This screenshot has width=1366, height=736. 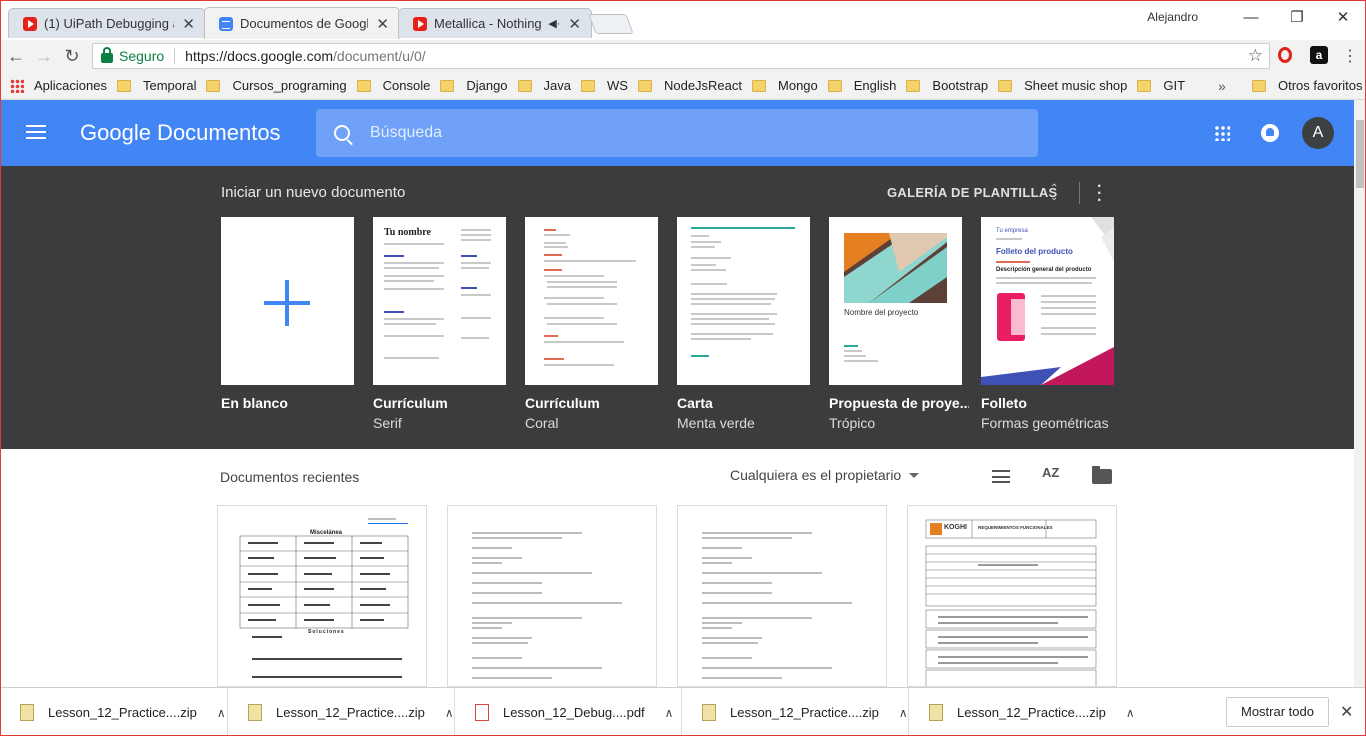 I want to click on worksheet-table, so click(x=324, y=606).